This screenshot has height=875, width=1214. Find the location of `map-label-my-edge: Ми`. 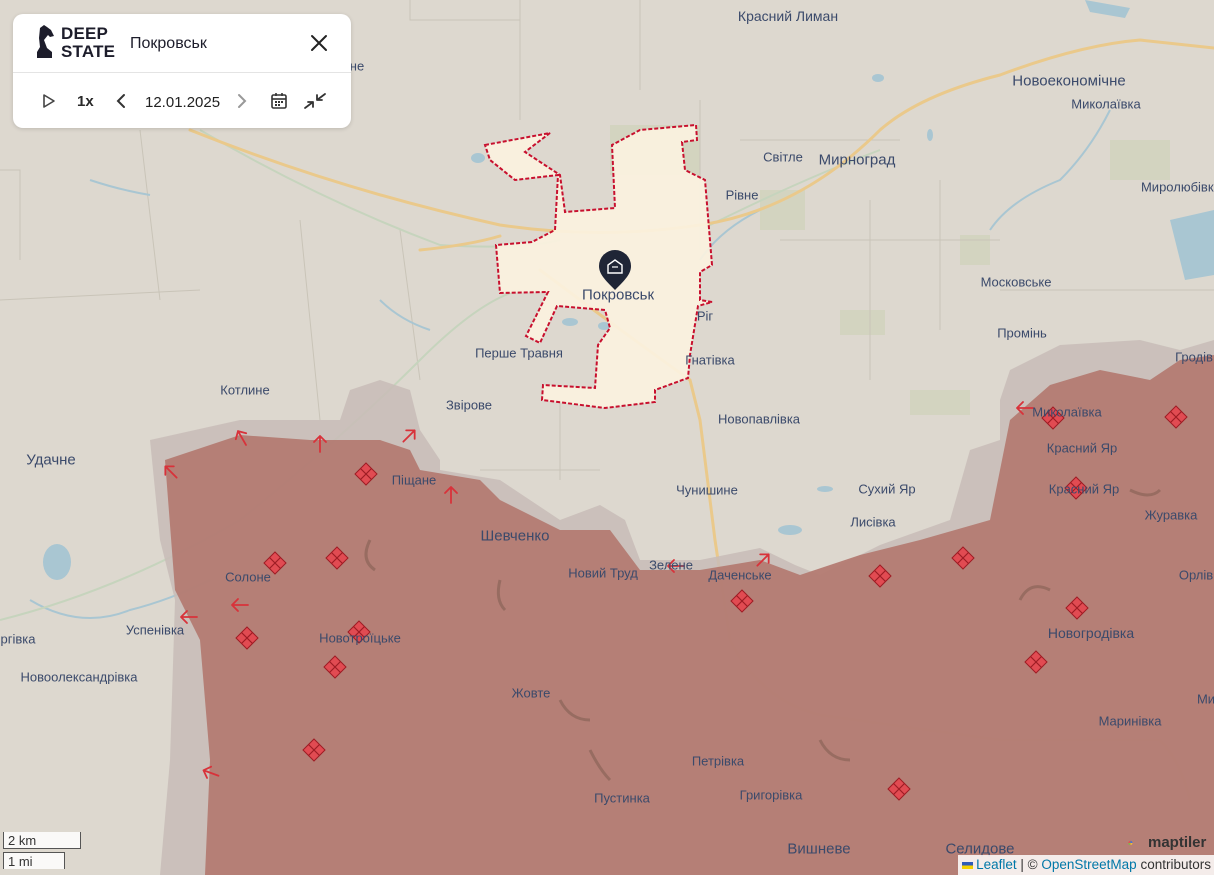

map-label-my-edge: Ми is located at coordinates (1205, 699).